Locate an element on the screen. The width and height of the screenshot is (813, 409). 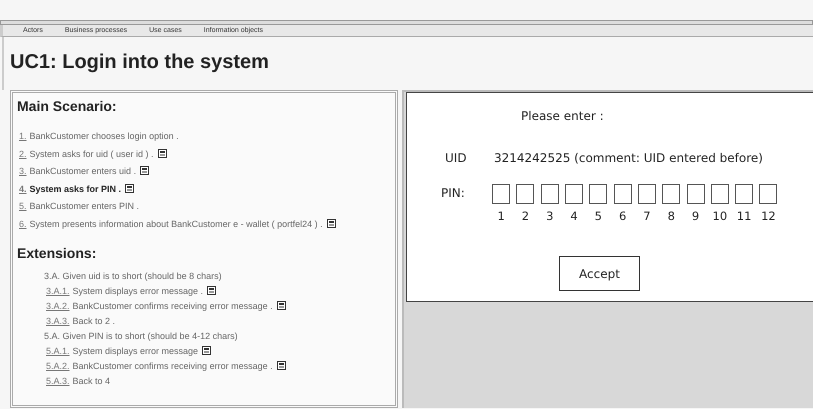
step-link: 5.A.3. is located at coordinates (58, 381).